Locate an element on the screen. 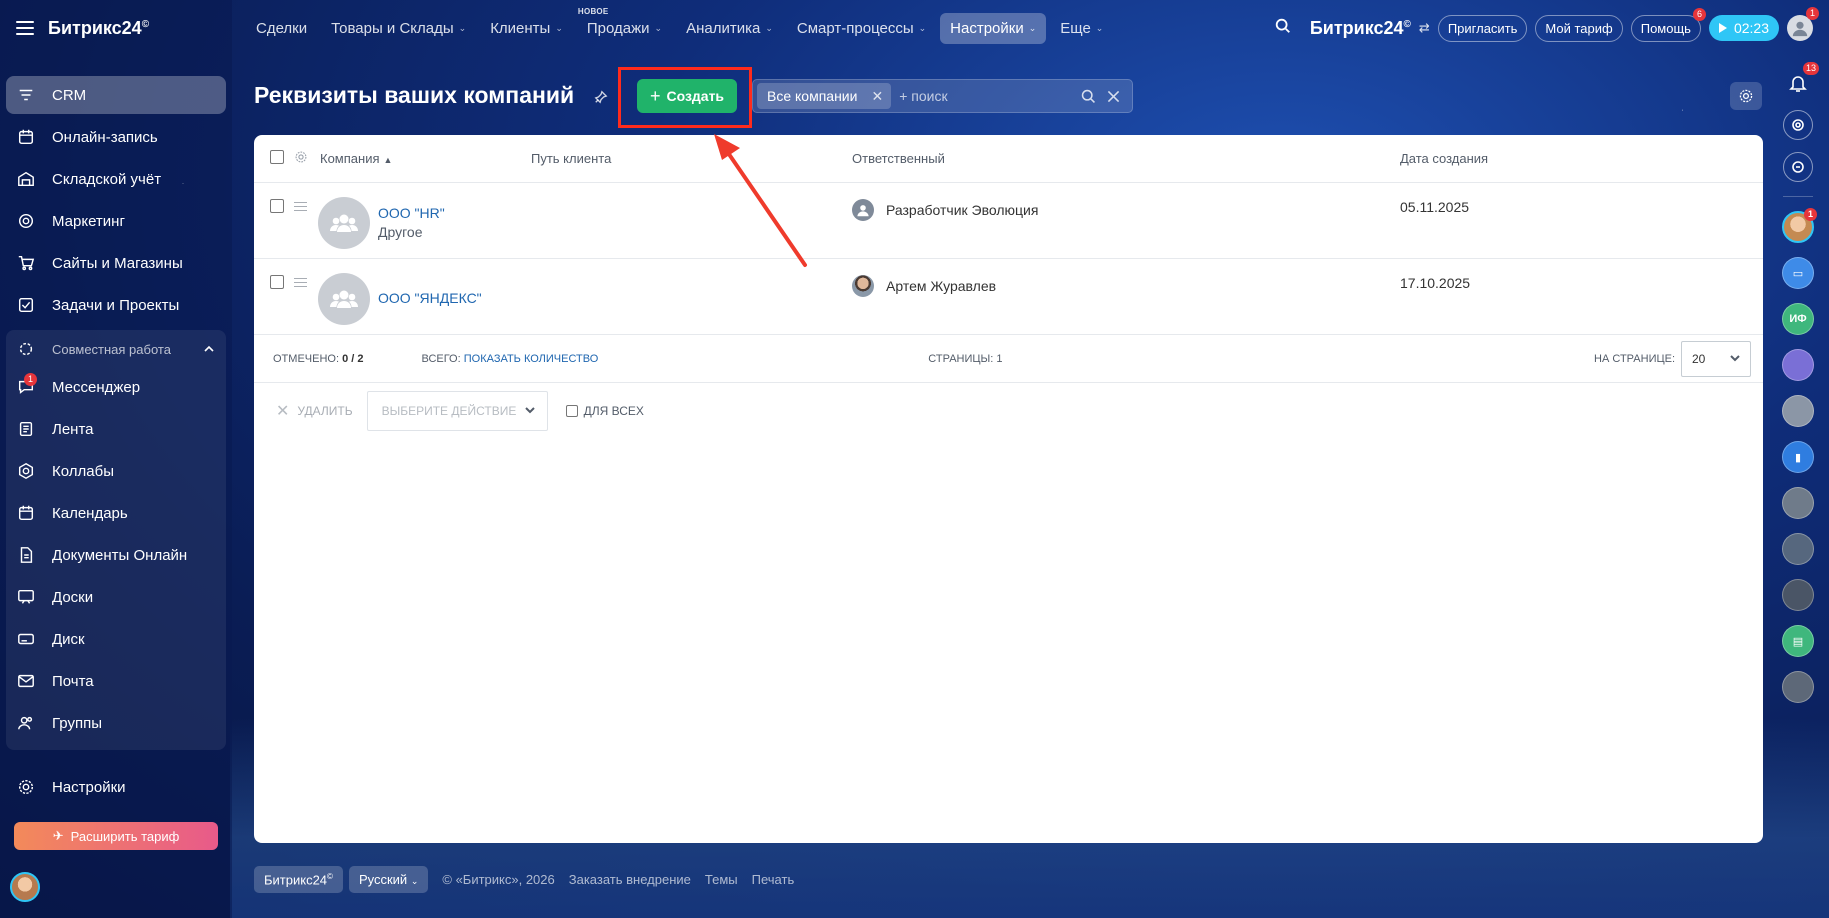 The width and height of the screenshot is (1829, 918). sidebar-item-calendar: Календарь is located at coordinates (116, 513).